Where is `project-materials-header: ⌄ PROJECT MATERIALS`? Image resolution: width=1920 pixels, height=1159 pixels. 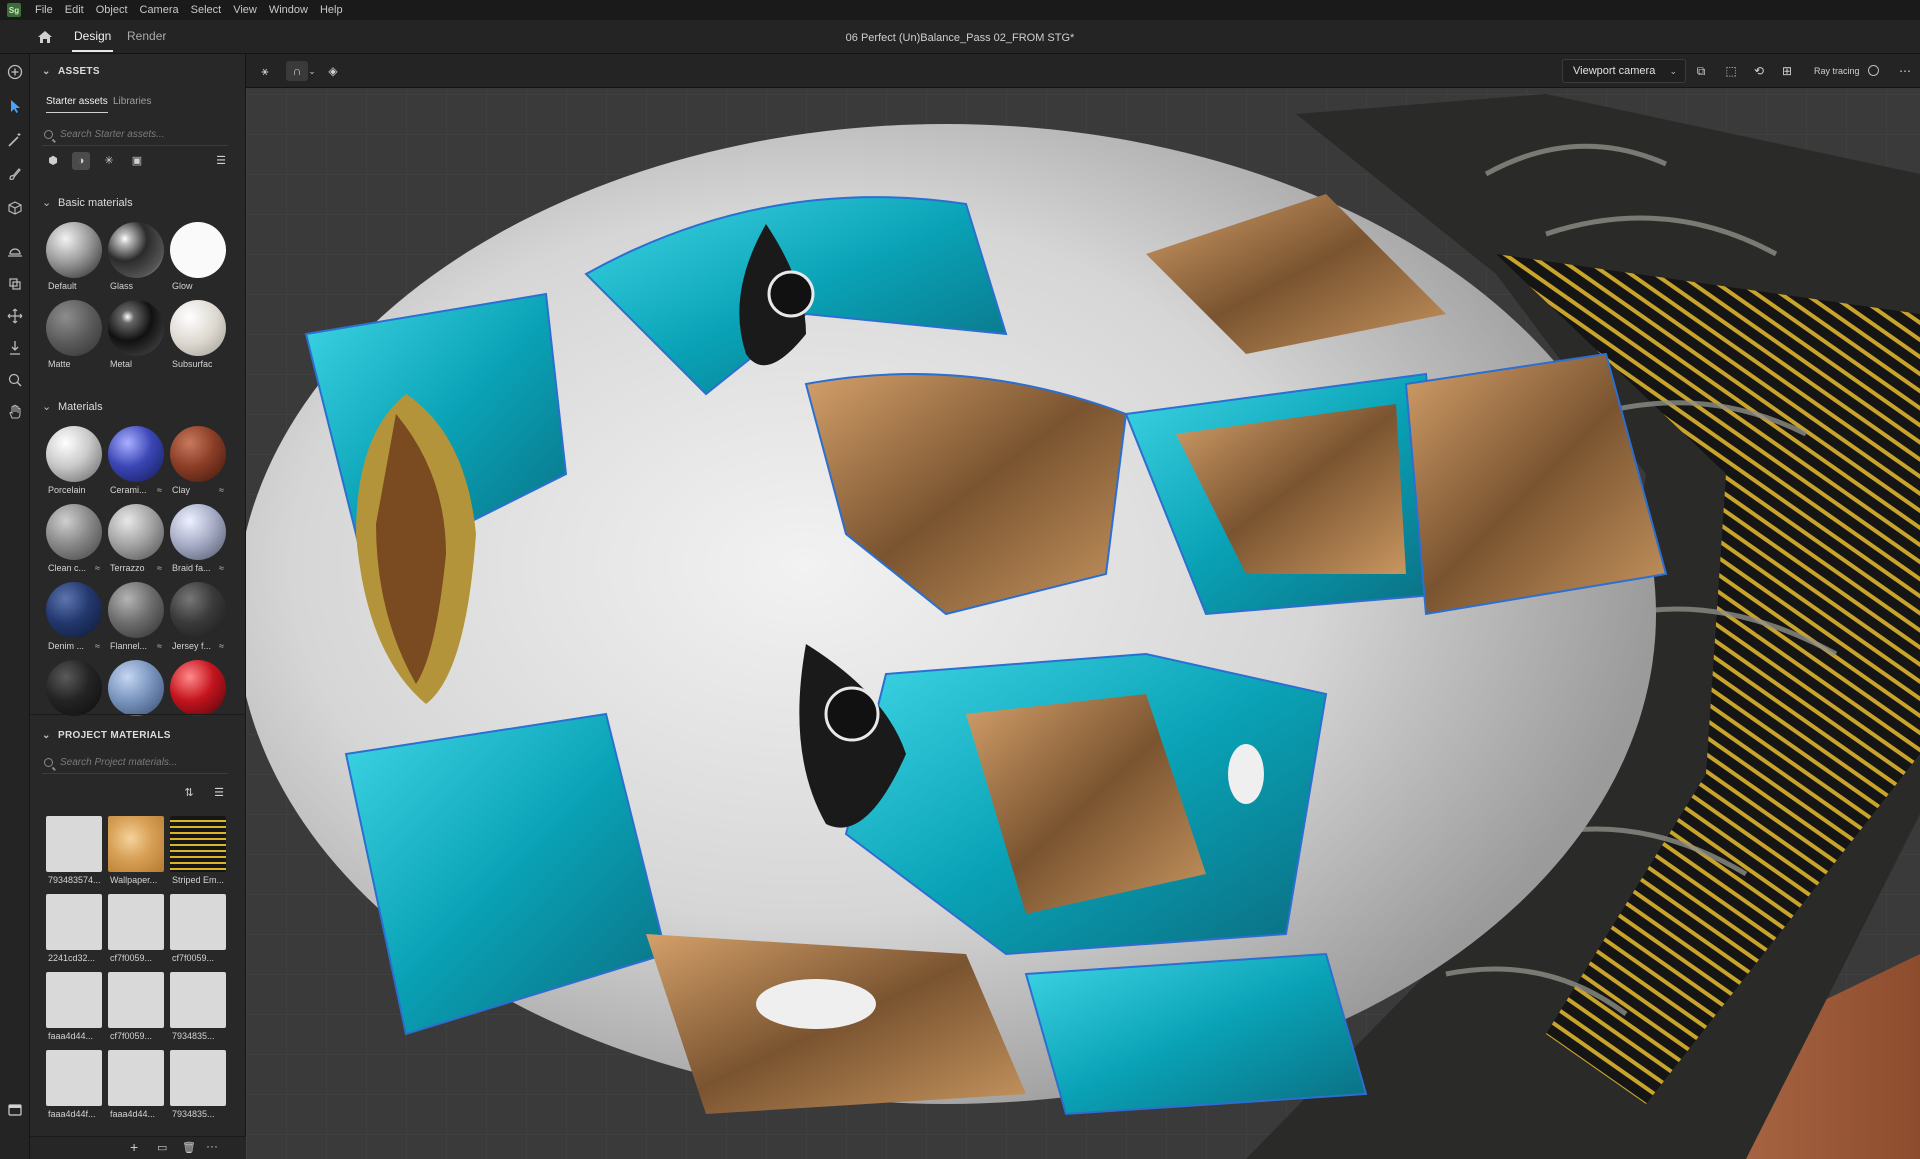
project-materials-header: ⌄ PROJECT MATERIALS is located at coordinates (106, 735).